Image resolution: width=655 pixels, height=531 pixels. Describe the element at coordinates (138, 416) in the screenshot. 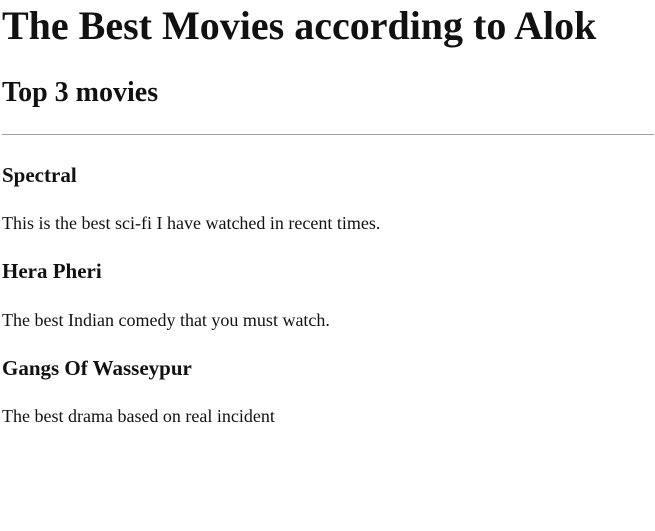

I see `movie-description: The best drama based on real incident` at that location.